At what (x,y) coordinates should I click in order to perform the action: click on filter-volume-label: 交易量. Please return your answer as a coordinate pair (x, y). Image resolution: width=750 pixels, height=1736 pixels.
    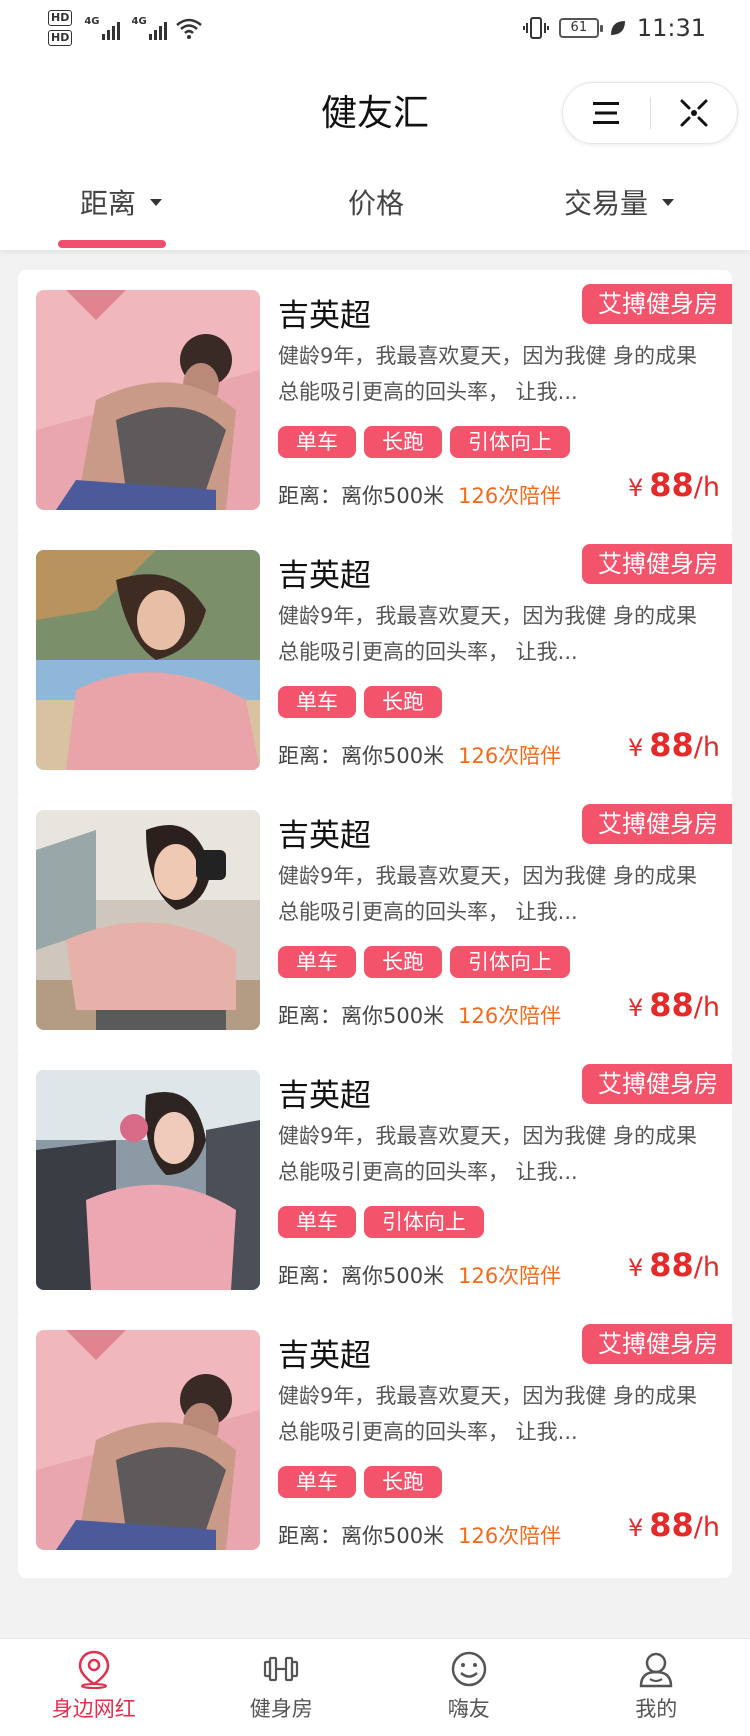
    Looking at the image, I should click on (606, 203).